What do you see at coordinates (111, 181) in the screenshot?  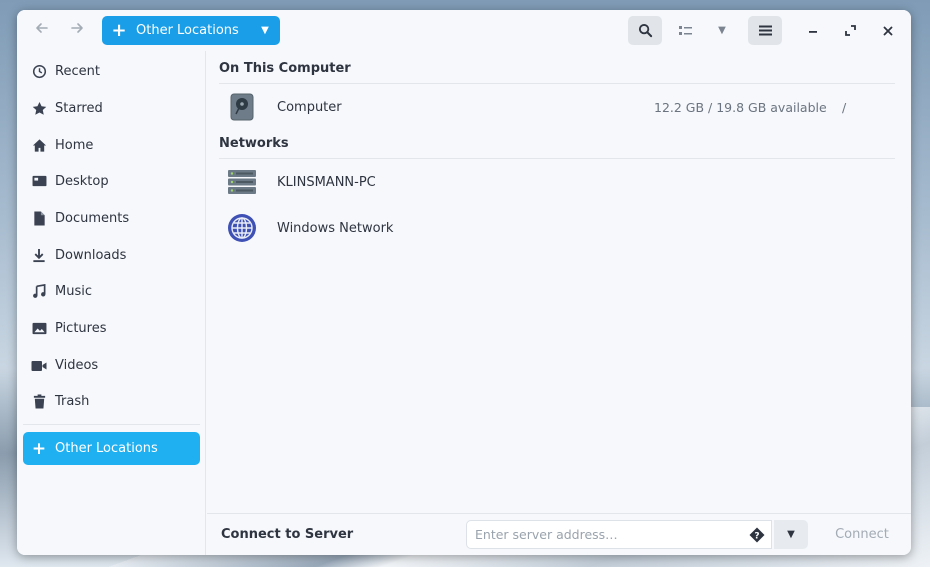 I see `sidebar-item-desktop: Desktop` at bounding box center [111, 181].